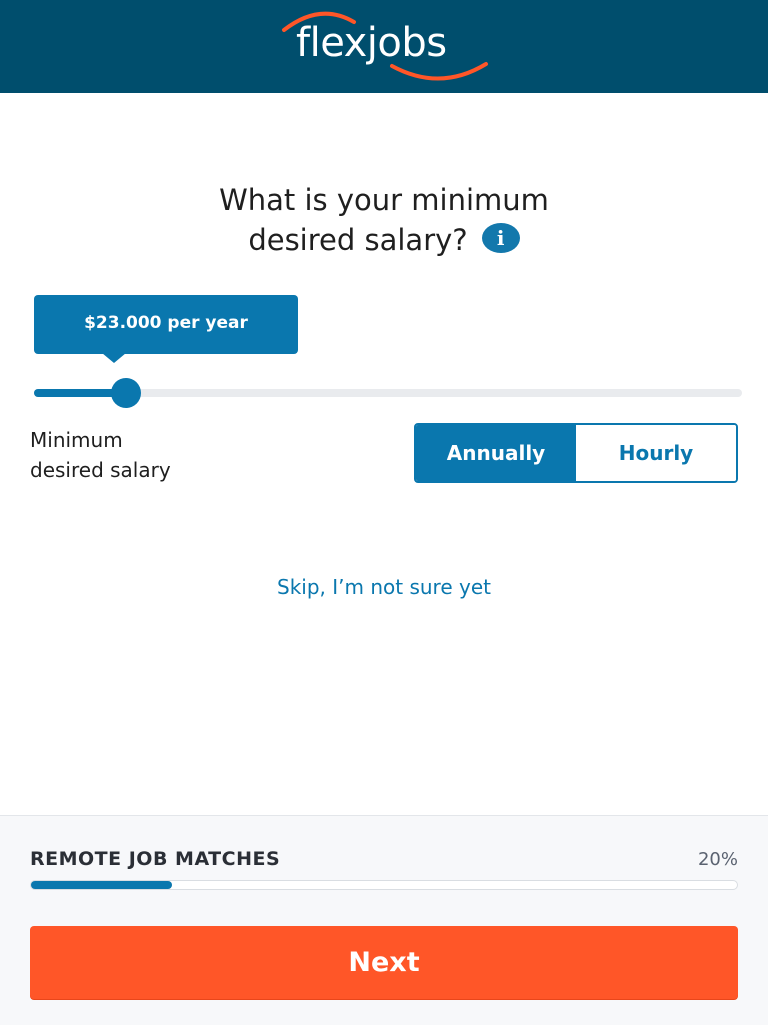  I want to click on salary-question: What is your minimum desired salary? i, so click(384, 220).